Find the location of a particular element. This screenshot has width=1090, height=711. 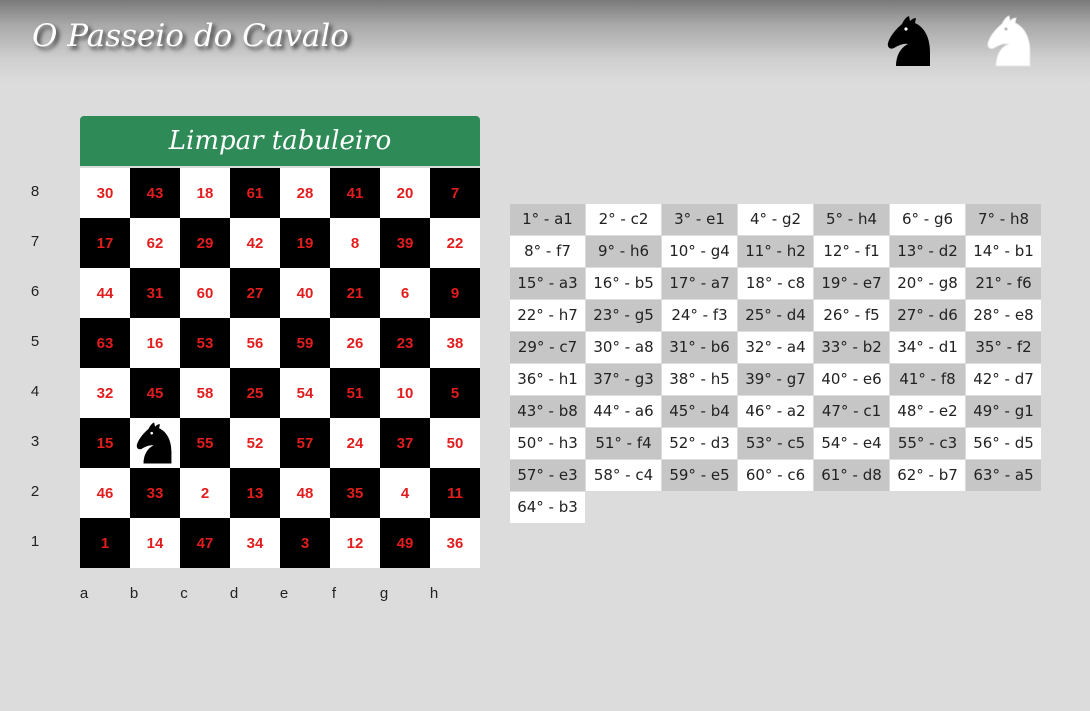

square-c8: 18 is located at coordinates (205, 193).